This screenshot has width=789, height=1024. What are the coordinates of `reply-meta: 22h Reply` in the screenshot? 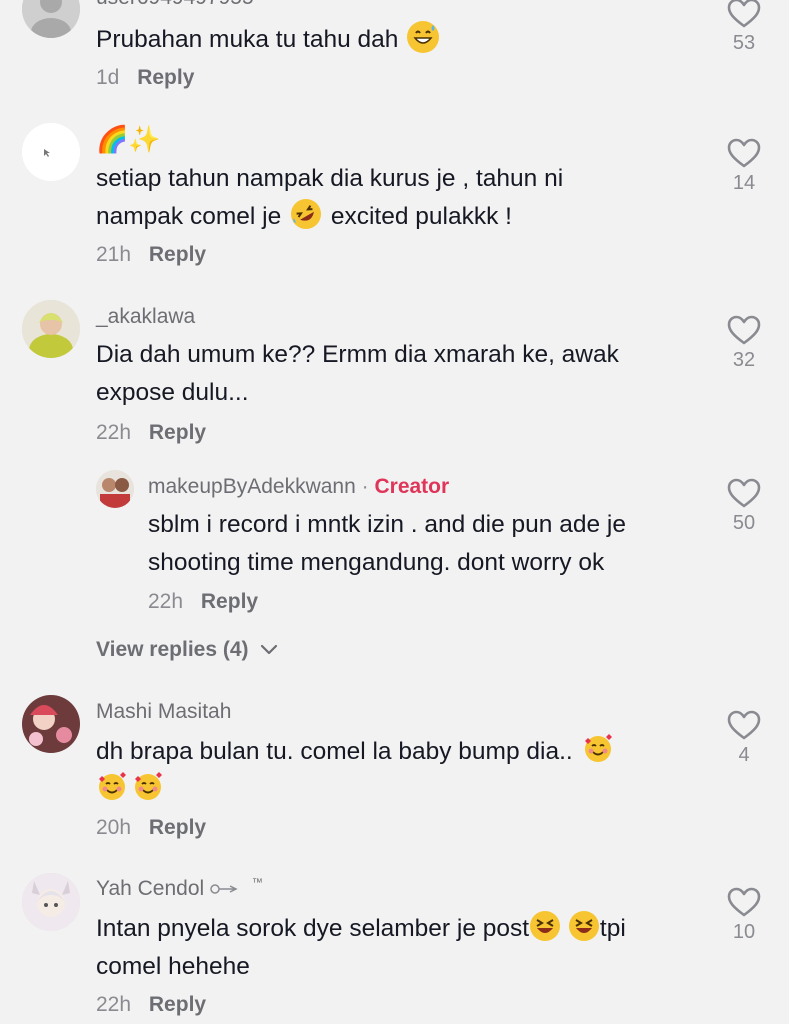 It's located at (203, 602).